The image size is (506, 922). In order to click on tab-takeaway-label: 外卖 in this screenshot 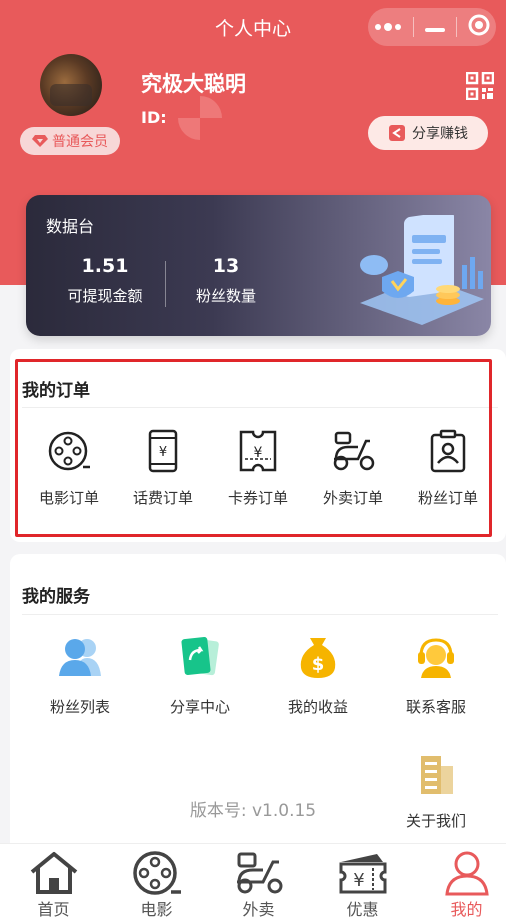, I will do `click(258, 909)`.